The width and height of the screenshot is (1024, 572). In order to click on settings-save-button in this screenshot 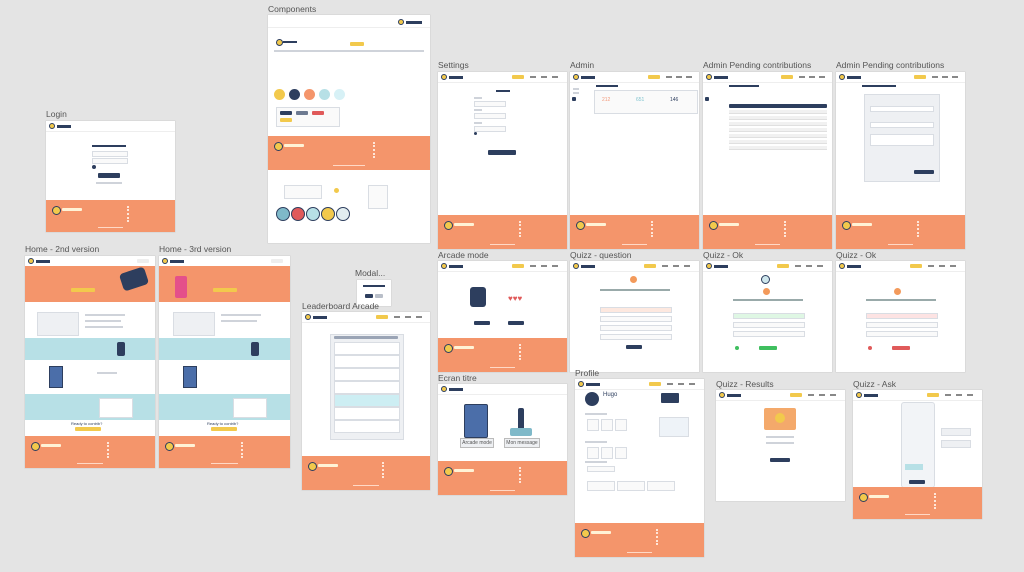, I will do `click(502, 152)`.